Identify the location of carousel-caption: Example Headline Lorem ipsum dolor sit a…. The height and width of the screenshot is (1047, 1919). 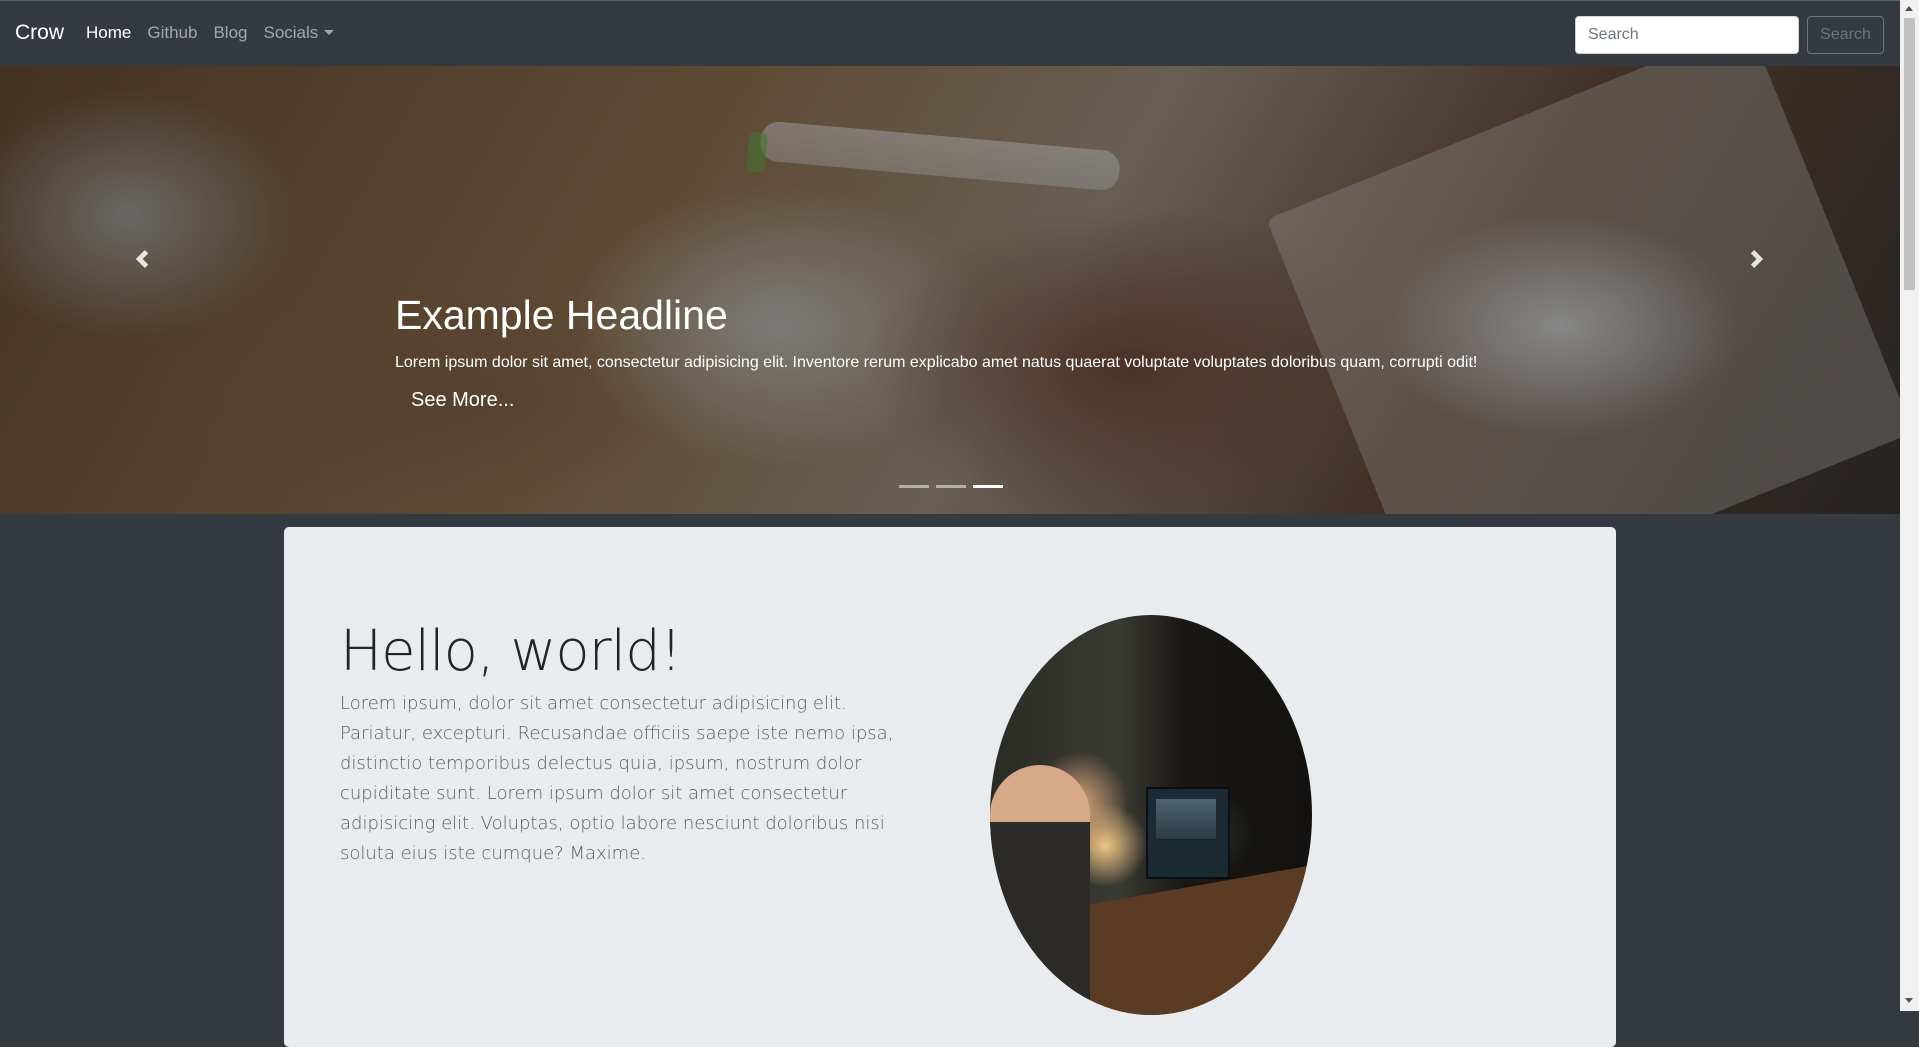
(950, 352).